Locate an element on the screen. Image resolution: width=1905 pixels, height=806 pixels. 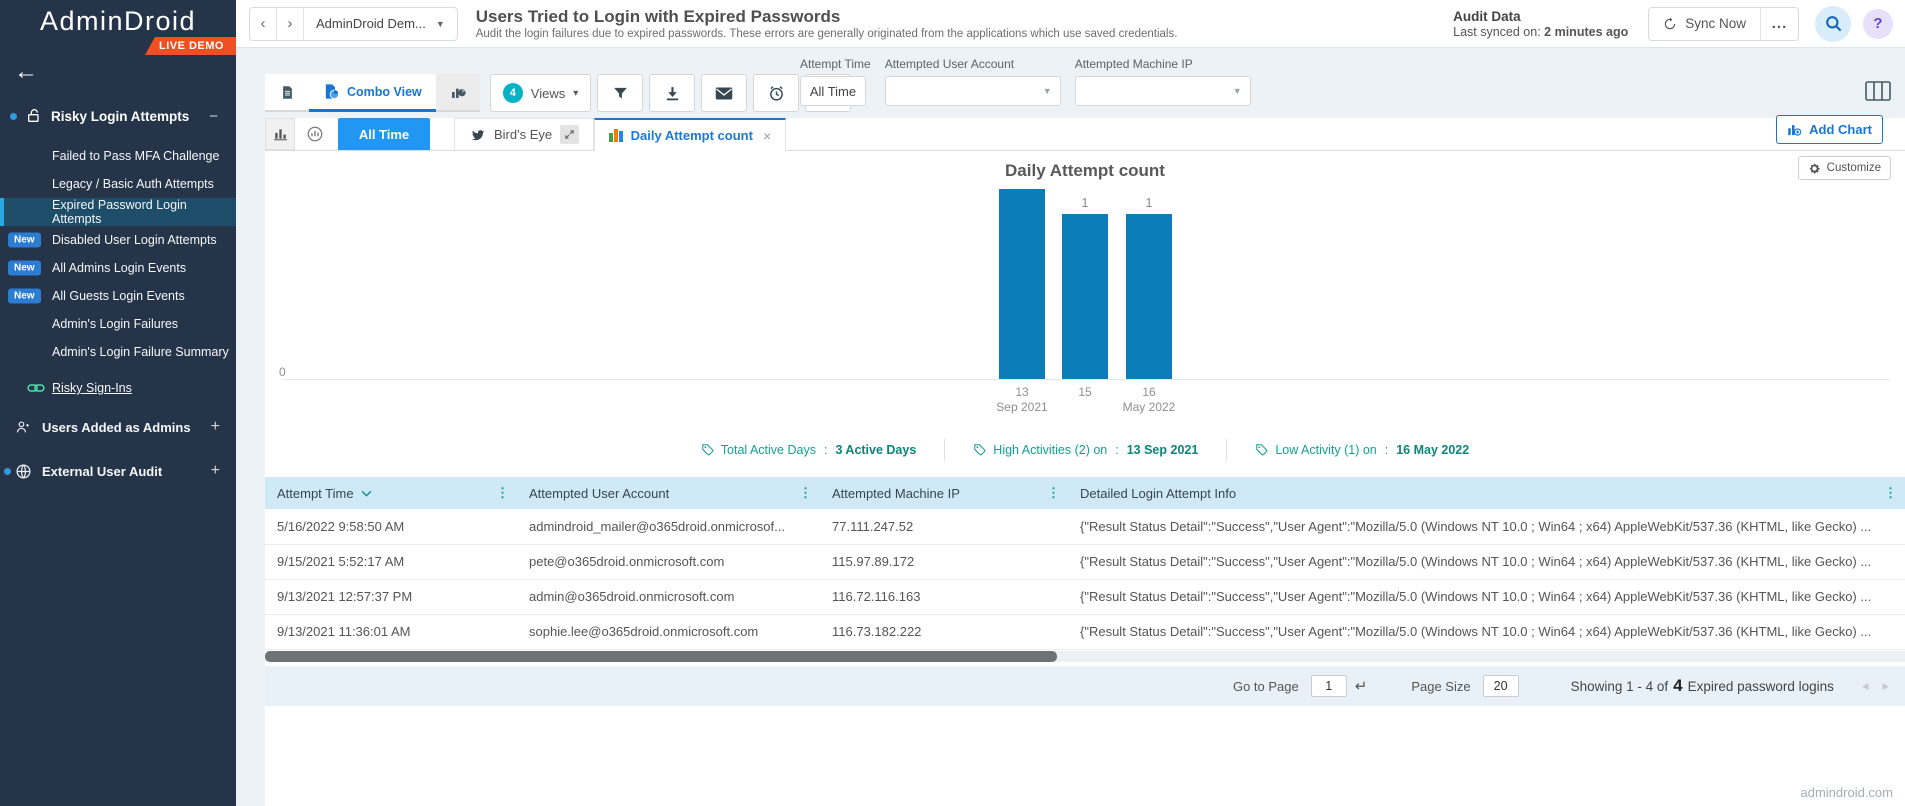
audit-data-block: Audit Data Last synced on: 2 minutes ago is located at coordinates (1540, 24).